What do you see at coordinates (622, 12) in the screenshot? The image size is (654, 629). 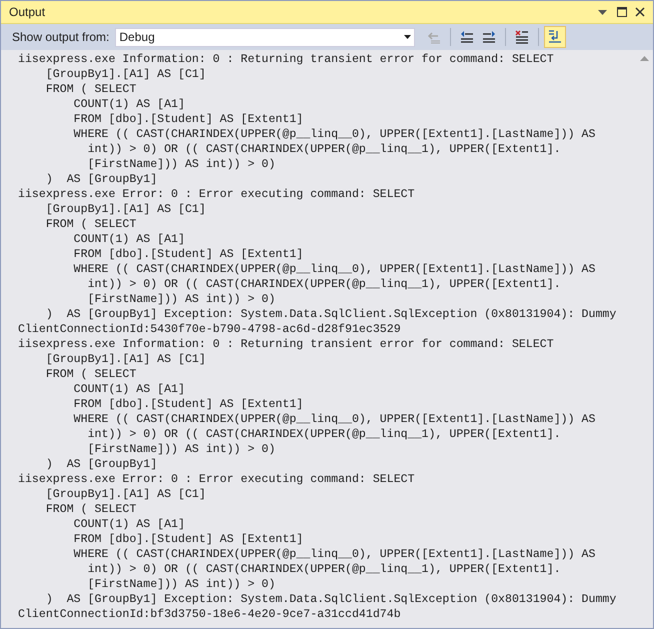 I see `maximize-icon` at bounding box center [622, 12].